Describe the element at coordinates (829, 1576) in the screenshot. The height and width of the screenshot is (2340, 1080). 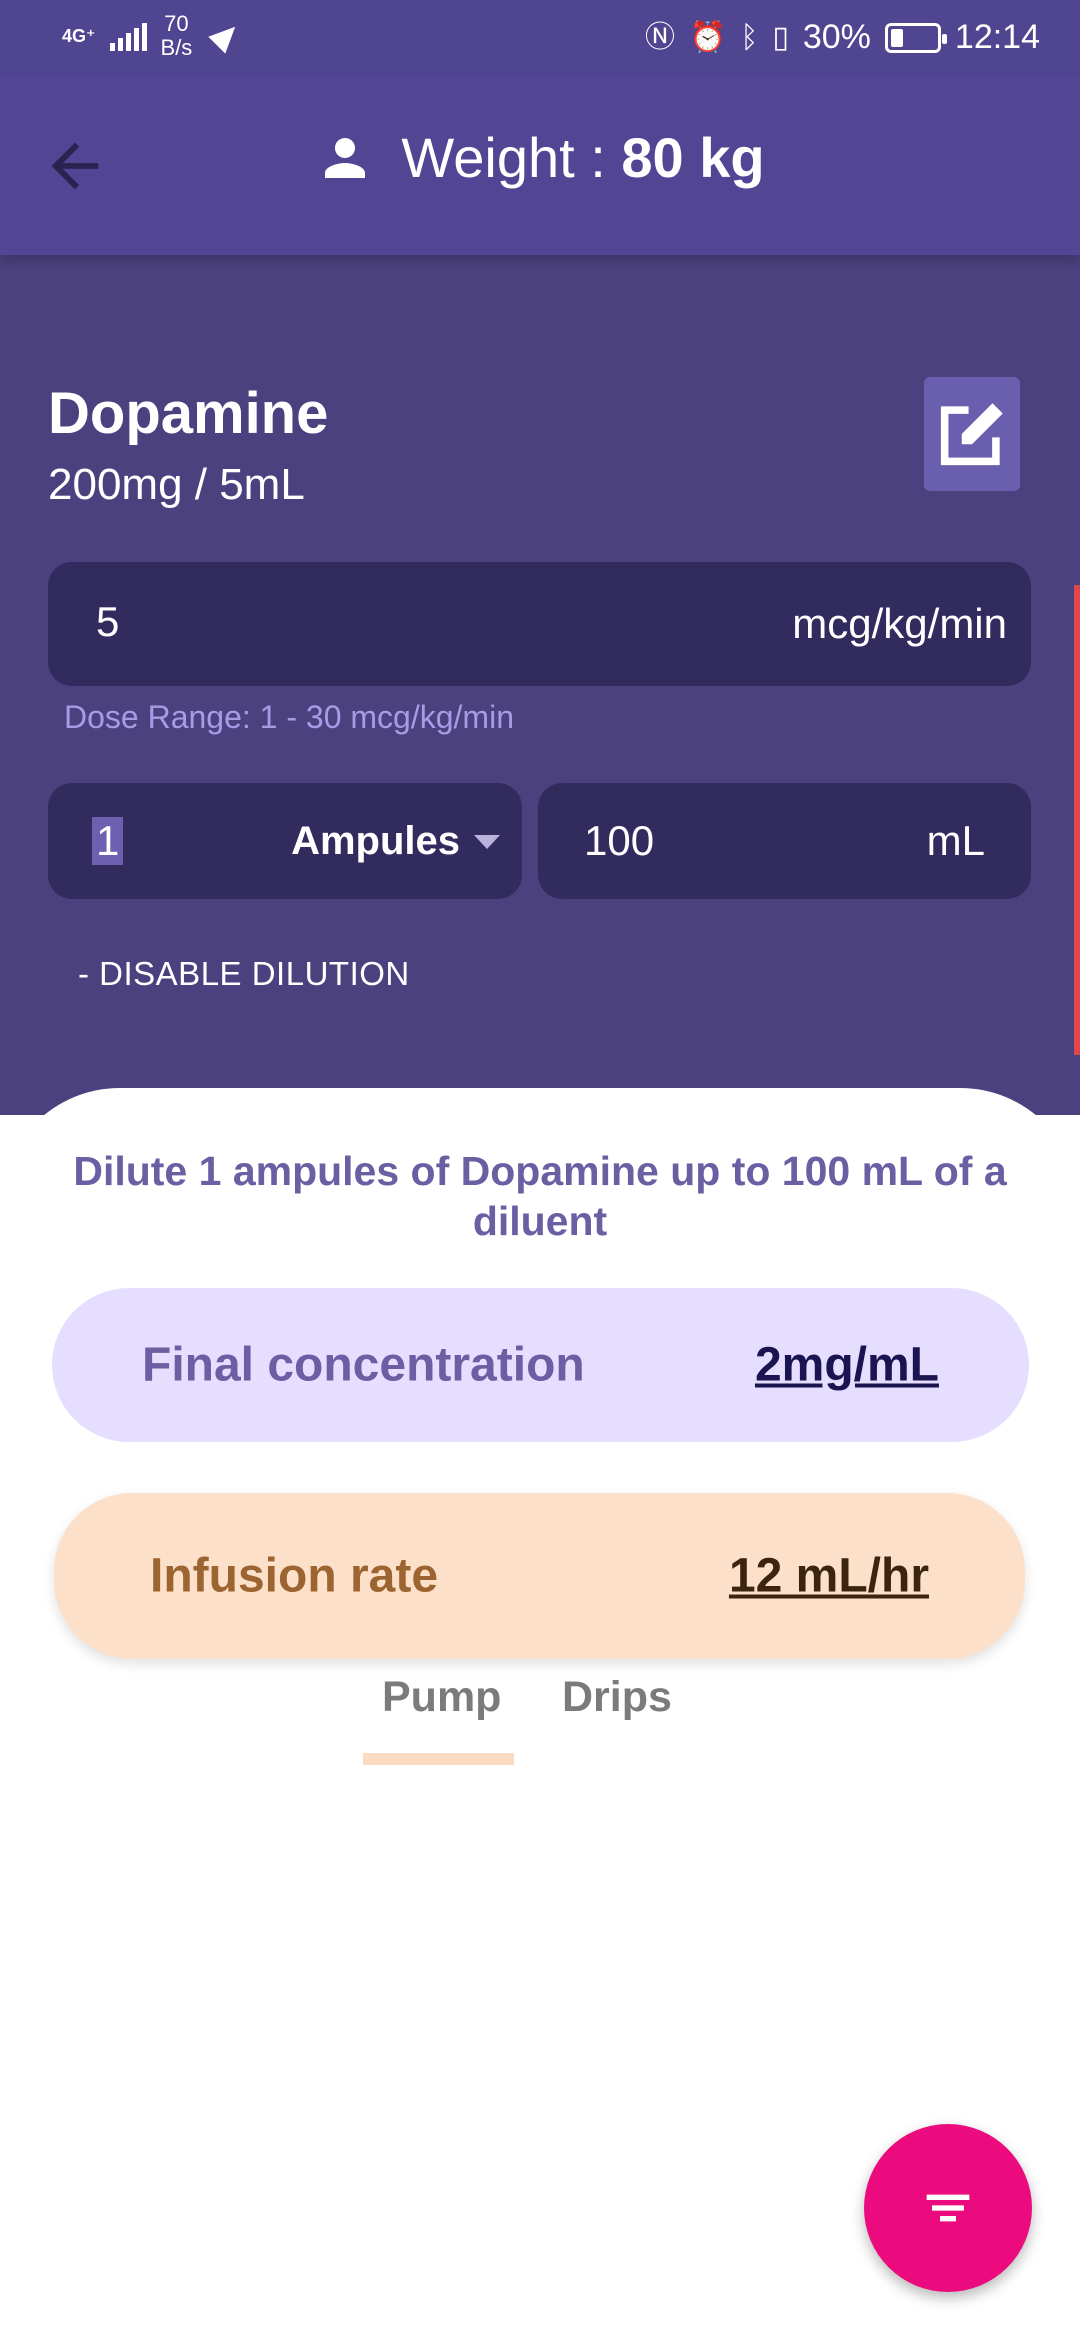
I see `infusion-rate-value: 12 mL/hr` at that location.